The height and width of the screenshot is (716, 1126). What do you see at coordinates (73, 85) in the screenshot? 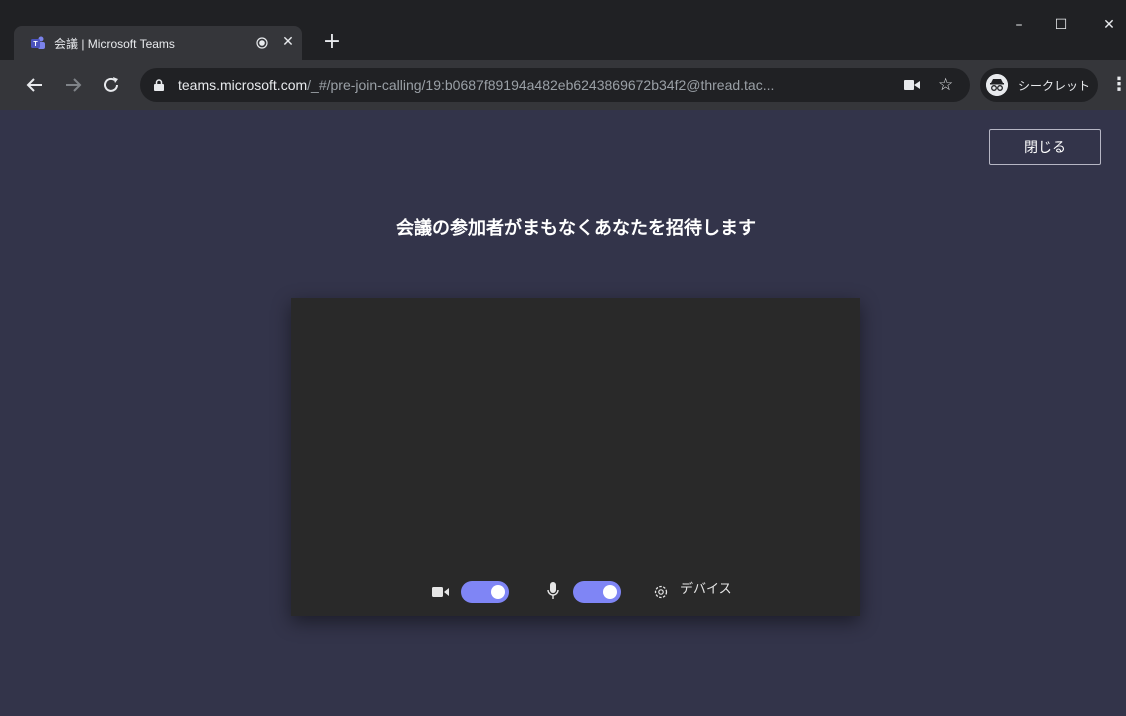
I see `forward-arrow-icon` at bounding box center [73, 85].